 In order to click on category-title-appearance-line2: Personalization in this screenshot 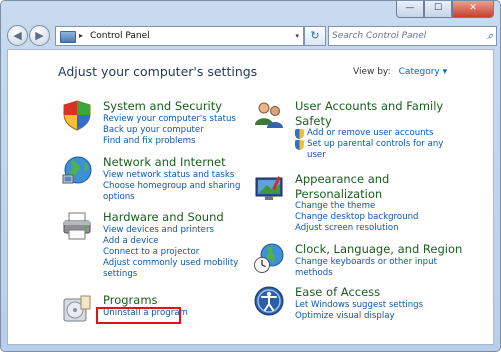, I will do `click(339, 194)`.